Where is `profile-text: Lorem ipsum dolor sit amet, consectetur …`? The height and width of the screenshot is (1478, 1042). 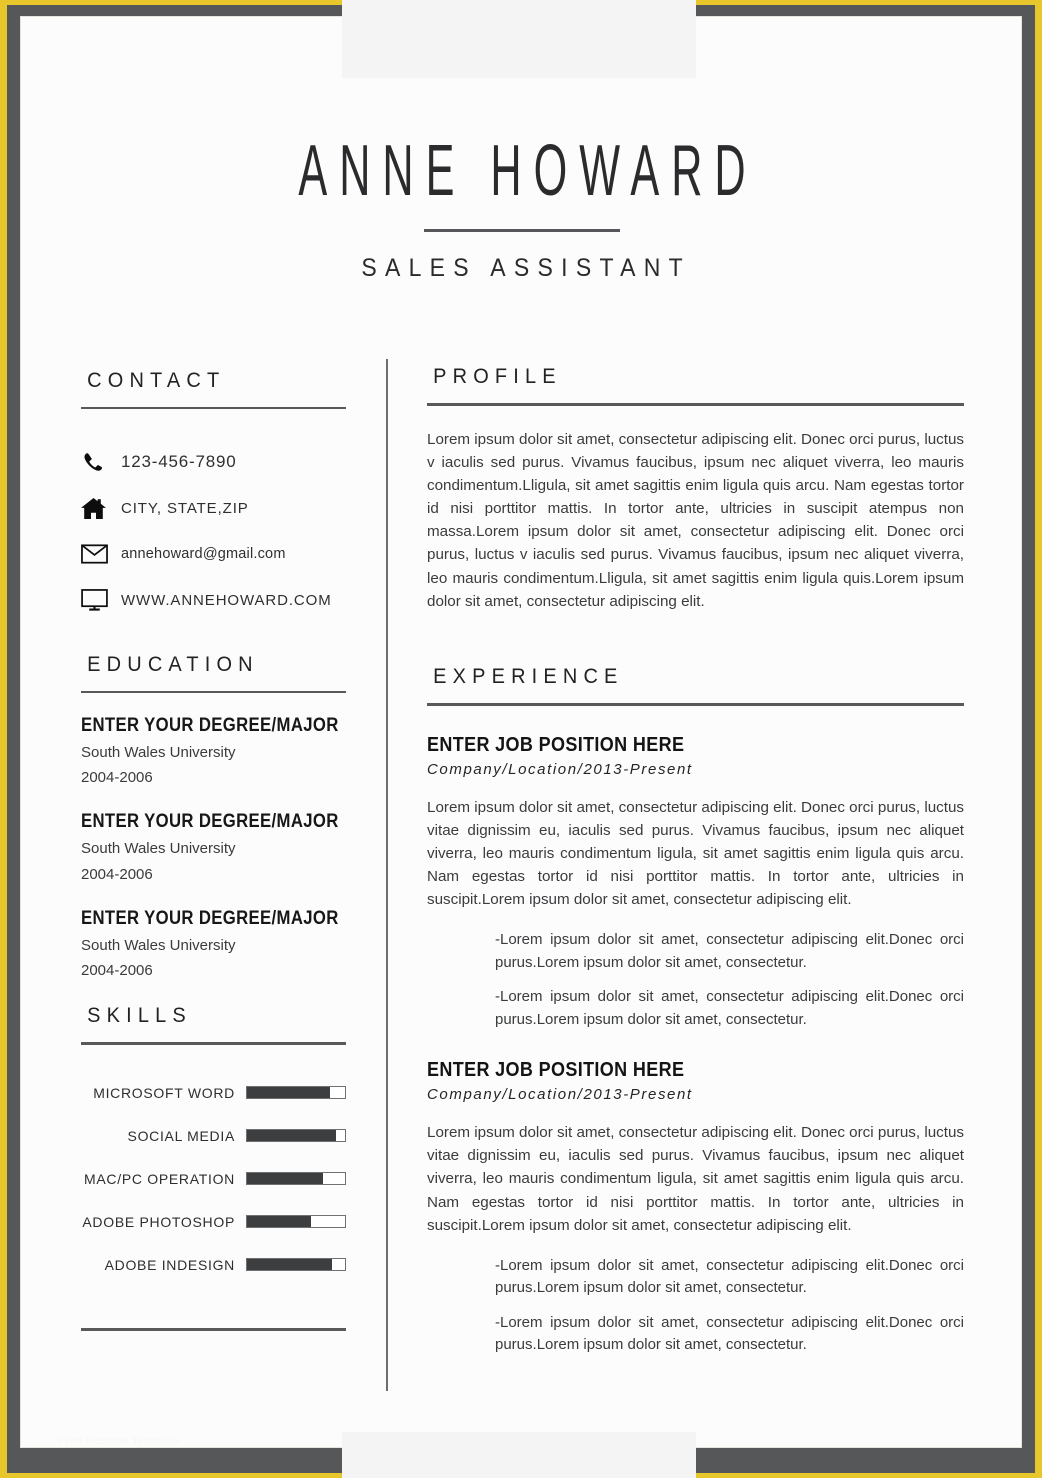
profile-text: Lorem ipsum dolor sit amet, consectetur … is located at coordinates (695, 520).